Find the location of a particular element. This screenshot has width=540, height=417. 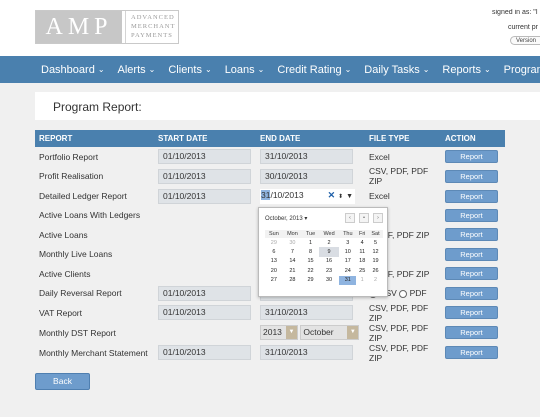

calendar-month-selector: October, 2013 ▾ is located at coordinates (286, 218).